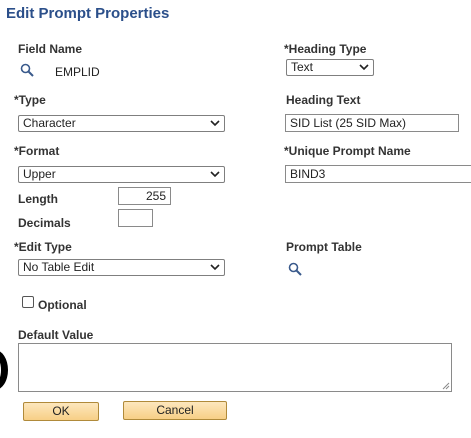  What do you see at coordinates (121, 174) in the screenshot?
I see `format-select: Upper` at bounding box center [121, 174].